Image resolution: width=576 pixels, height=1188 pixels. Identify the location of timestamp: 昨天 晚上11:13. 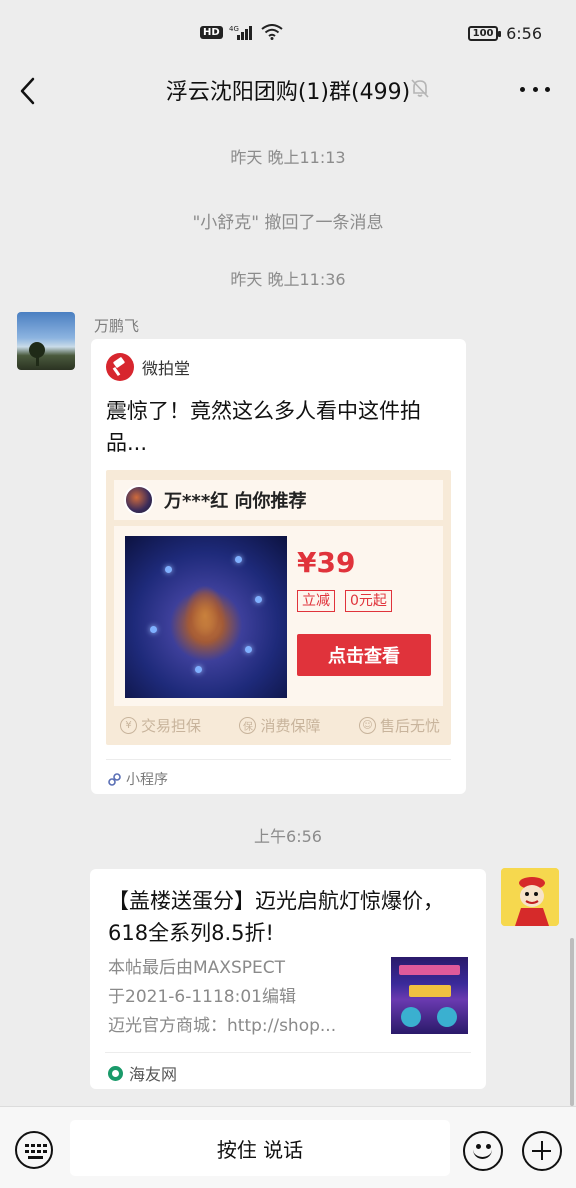
(288, 157).